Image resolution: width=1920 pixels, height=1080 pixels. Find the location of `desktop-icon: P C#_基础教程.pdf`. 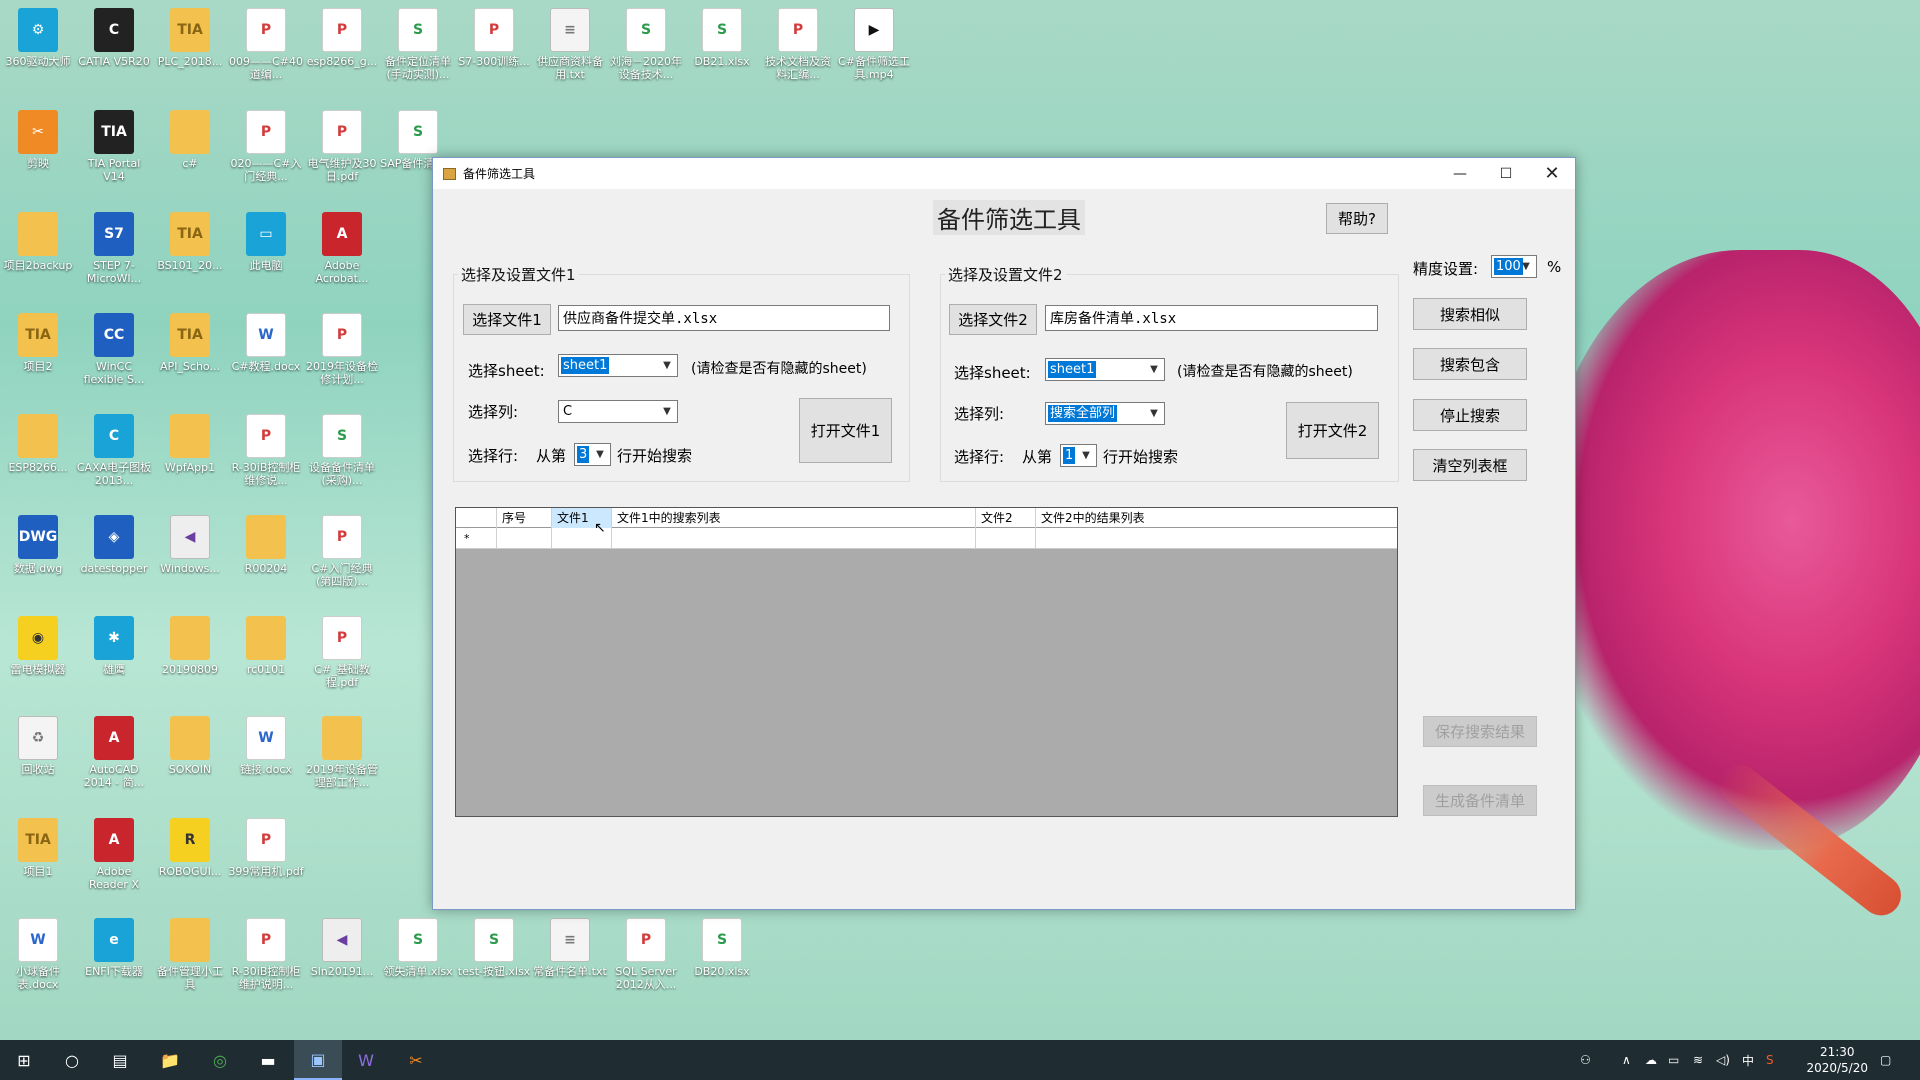

desktop-icon: P C#_基础教程.pdf is located at coordinates (342, 652).